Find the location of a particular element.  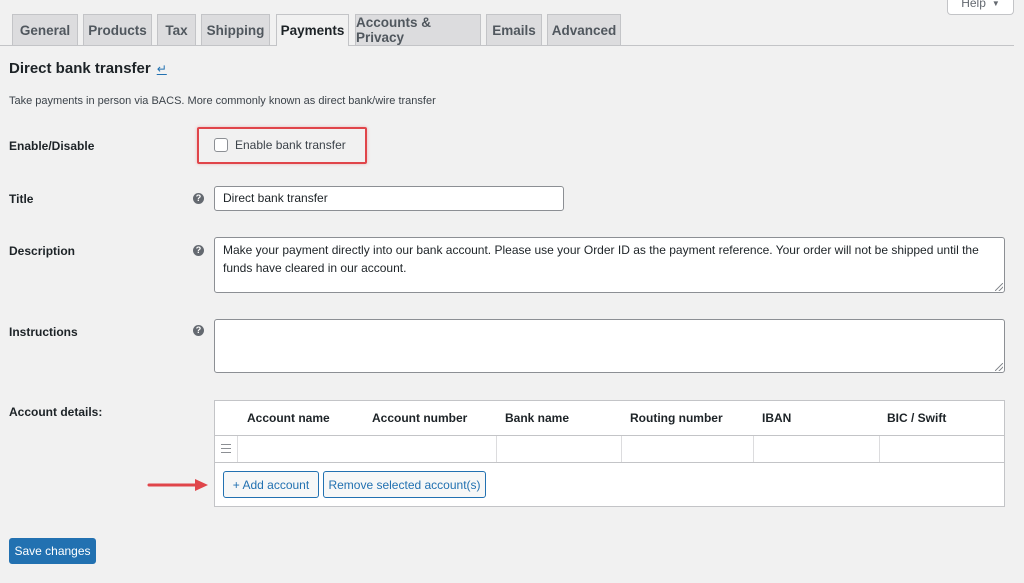

column-routing-number: Routing number is located at coordinates (676, 418).